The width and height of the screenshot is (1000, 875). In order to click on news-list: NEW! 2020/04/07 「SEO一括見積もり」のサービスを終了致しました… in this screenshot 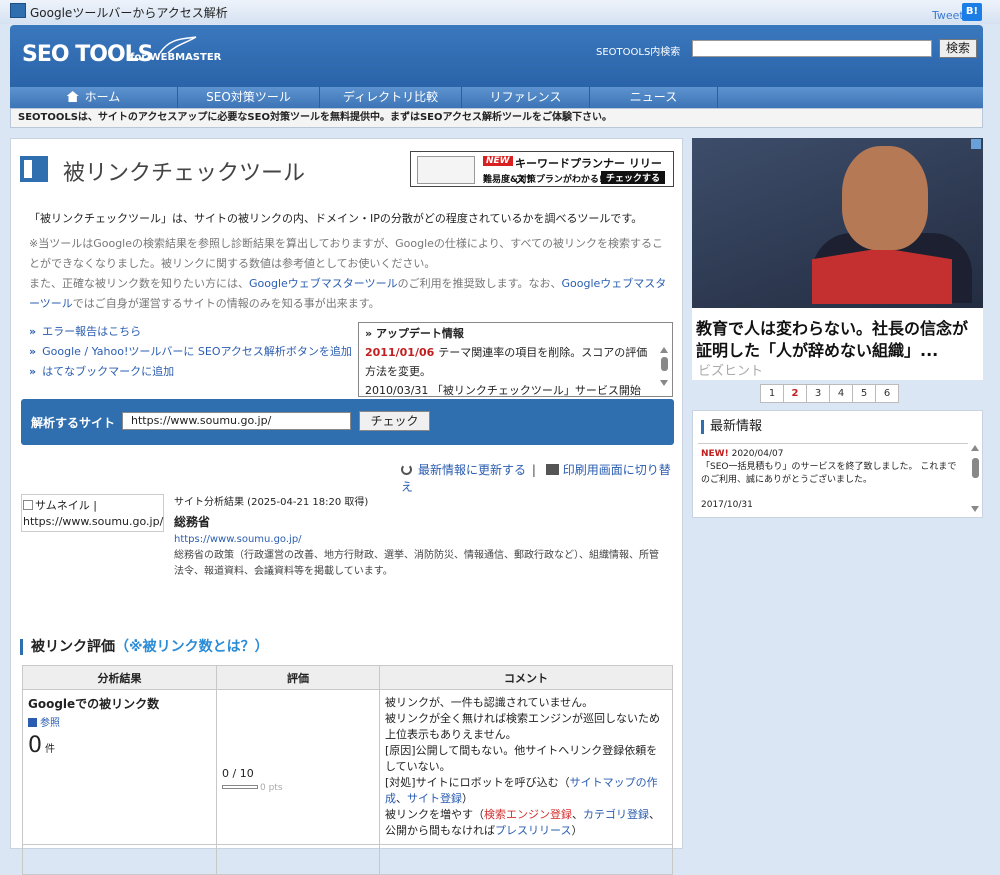, I will do `click(832, 483)`.